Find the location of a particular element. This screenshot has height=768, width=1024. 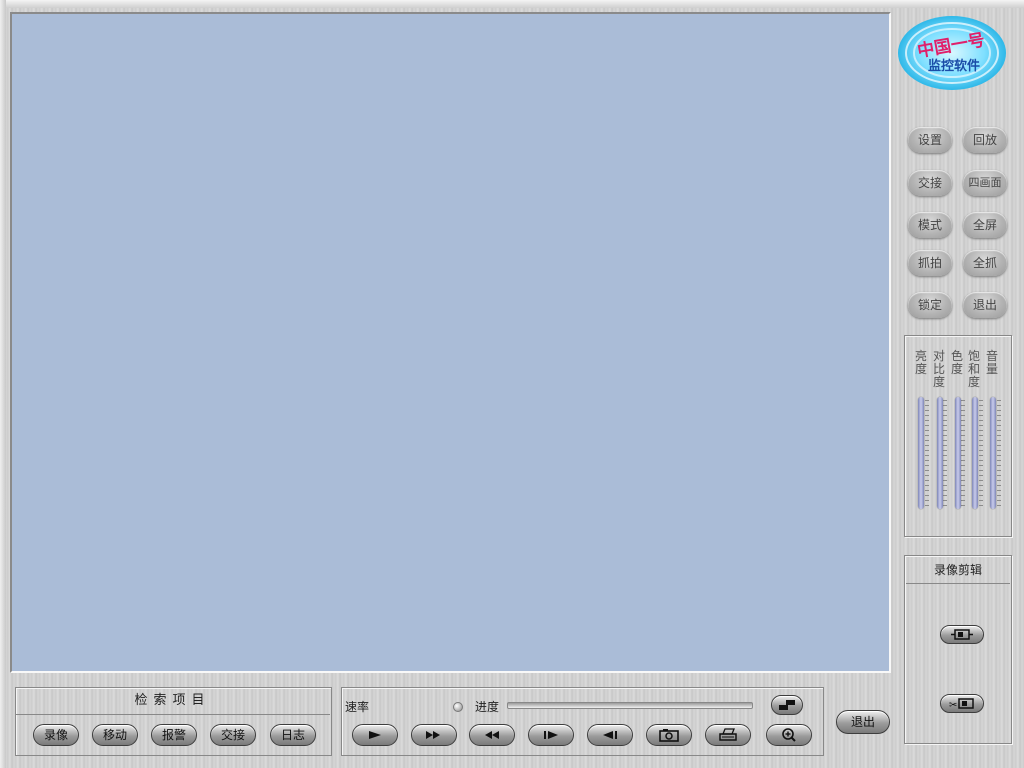

volume-ticks is located at coordinates (999, 453).